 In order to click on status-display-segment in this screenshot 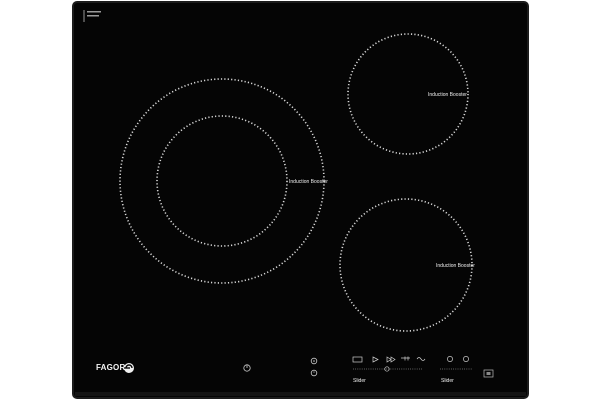, I will do `click(488, 373)`.